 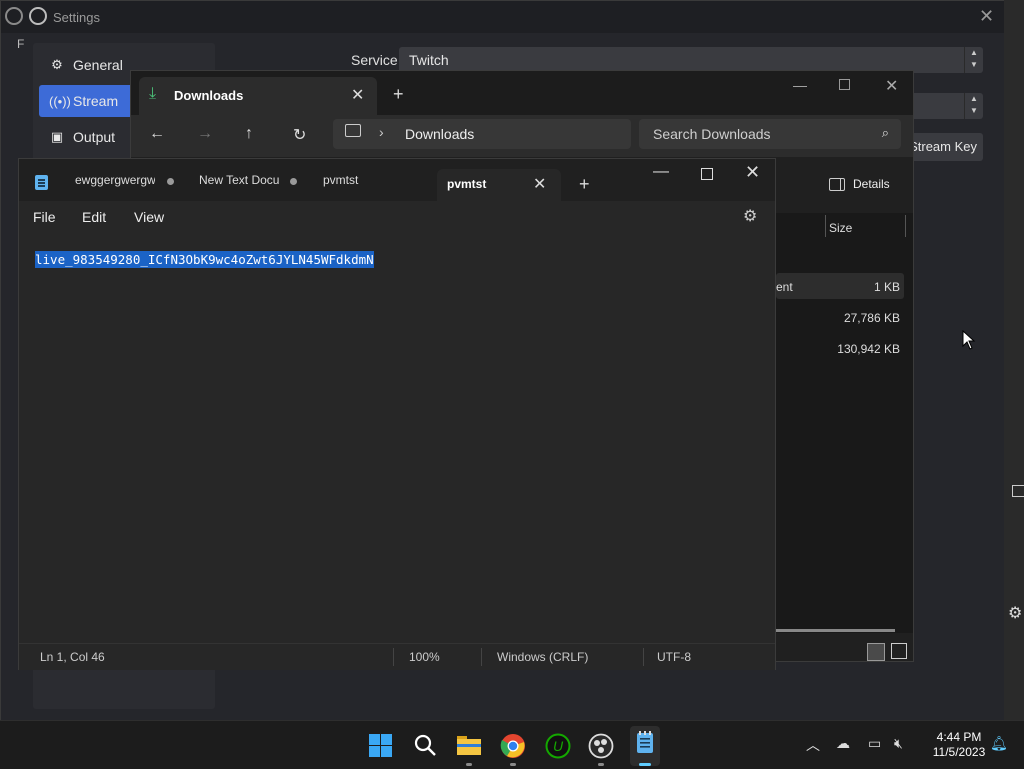 I want to click on notepad-app-icon, so click(x=41, y=182).